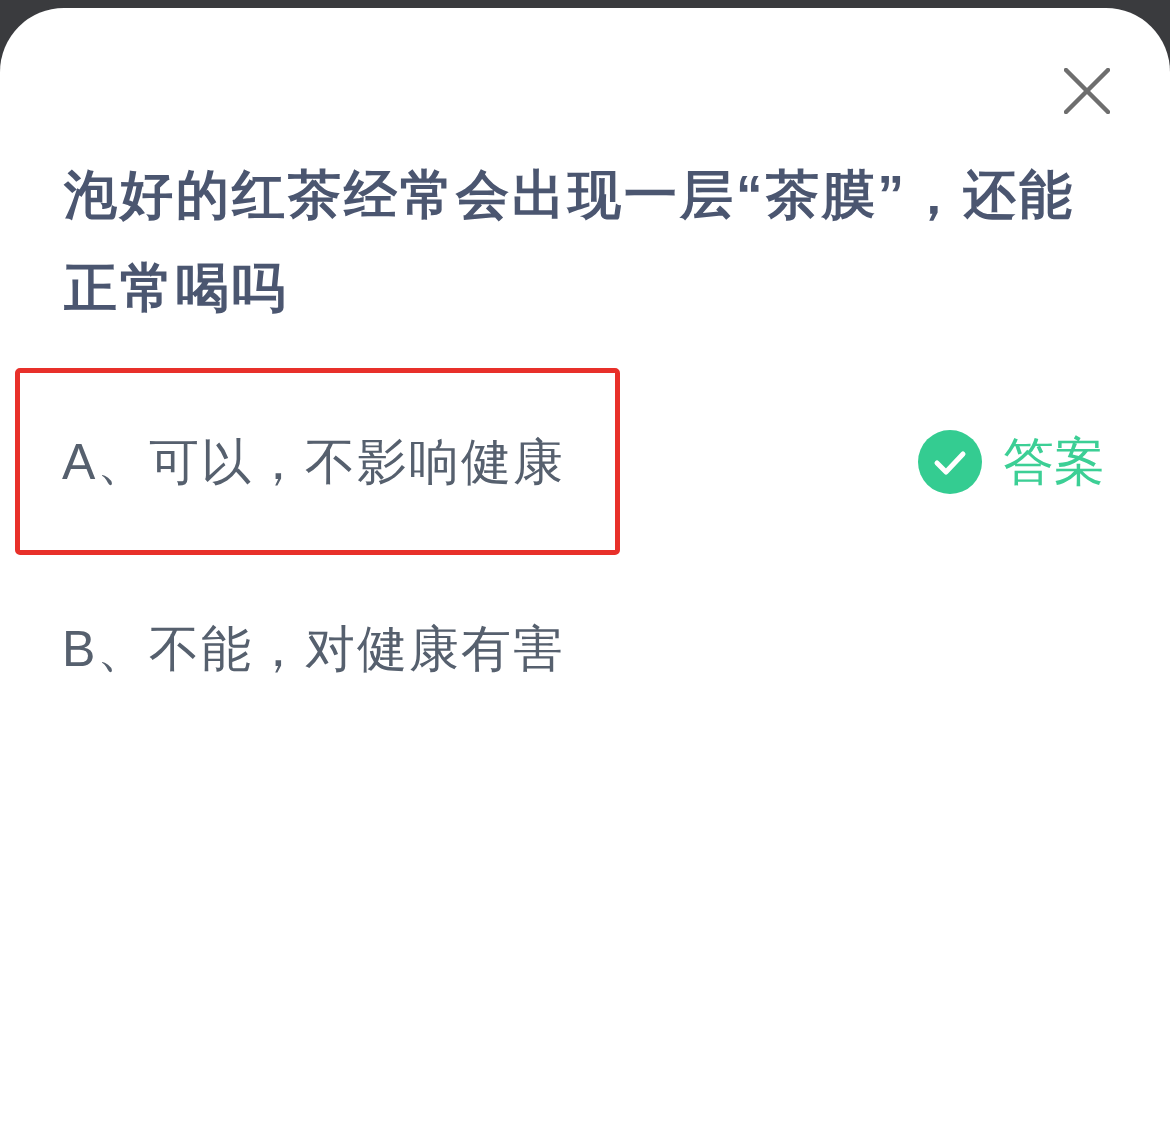  What do you see at coordinates (314, 461) in the screenshot?
I see `option-text: A、可以，不影响健康` at bounding box center [314, 461].